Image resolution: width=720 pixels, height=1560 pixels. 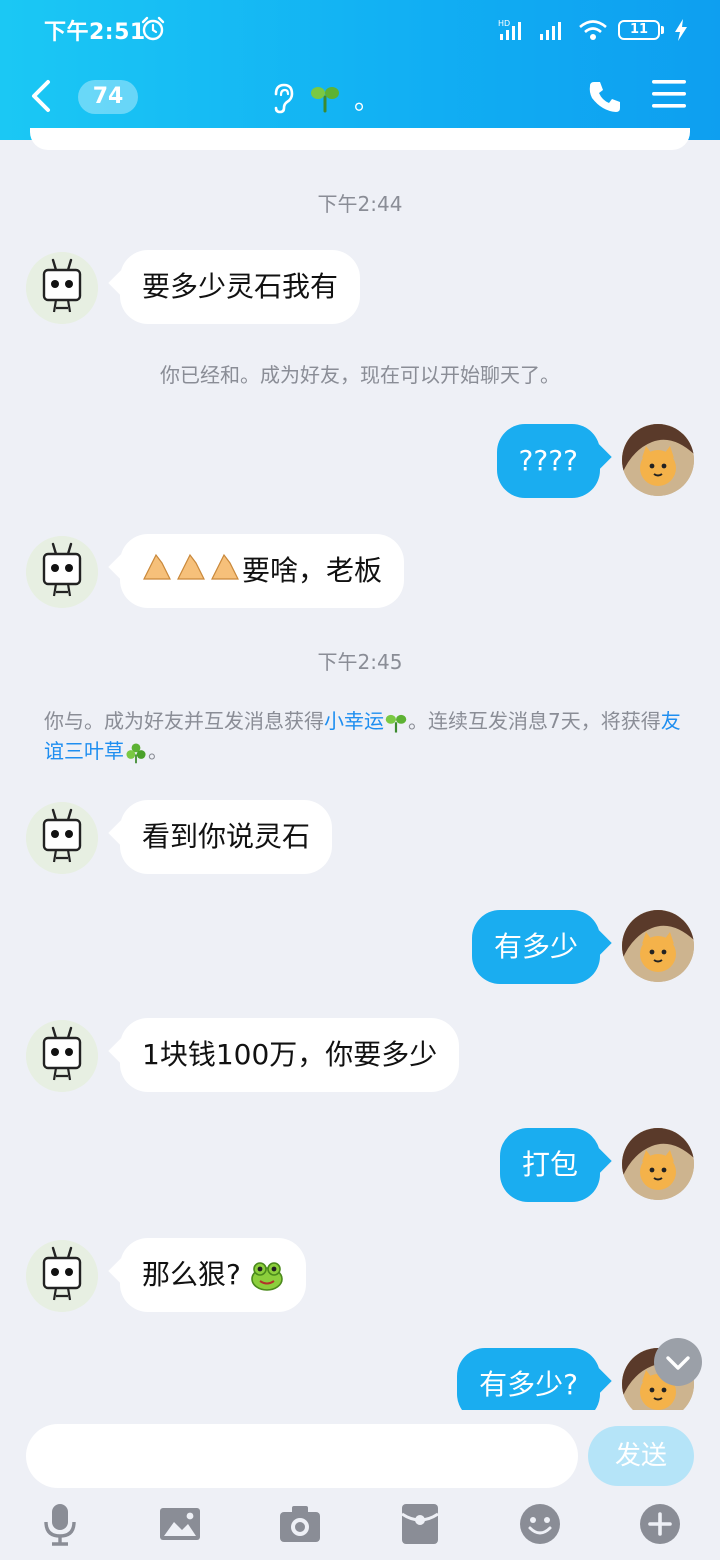 What do you see at coordinates (266, 1276) in the screenshot?
I see `frog-emoji-icon` at bounding box center [266, 1276].